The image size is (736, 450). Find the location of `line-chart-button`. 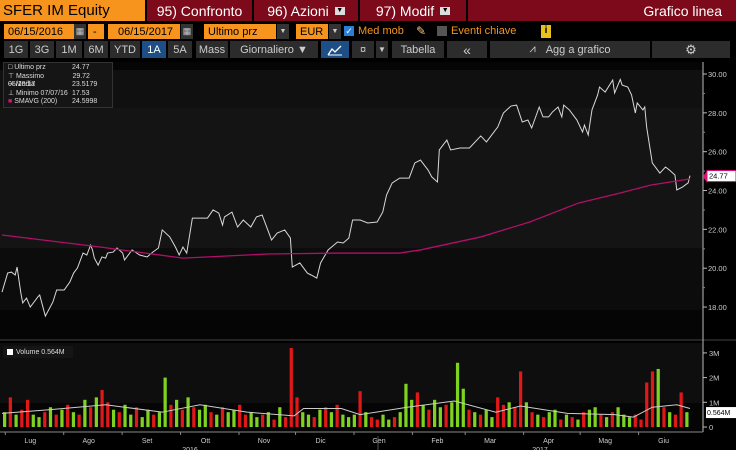

line-chart-button is located at coordinates (335, 49).